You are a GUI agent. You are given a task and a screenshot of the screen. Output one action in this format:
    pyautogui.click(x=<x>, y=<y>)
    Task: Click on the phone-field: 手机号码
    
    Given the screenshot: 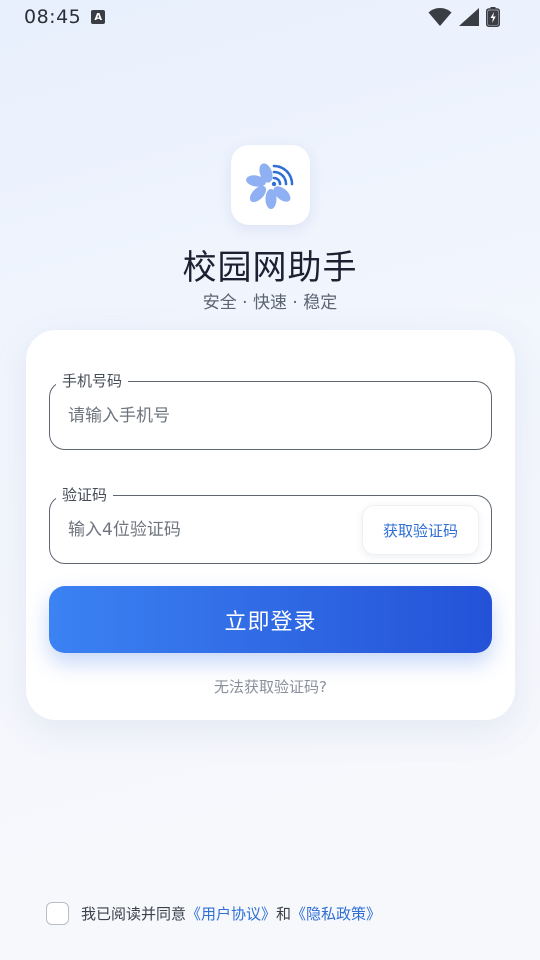 What is the action you would take?
    pyautogui.click(x=270, y=410)
    